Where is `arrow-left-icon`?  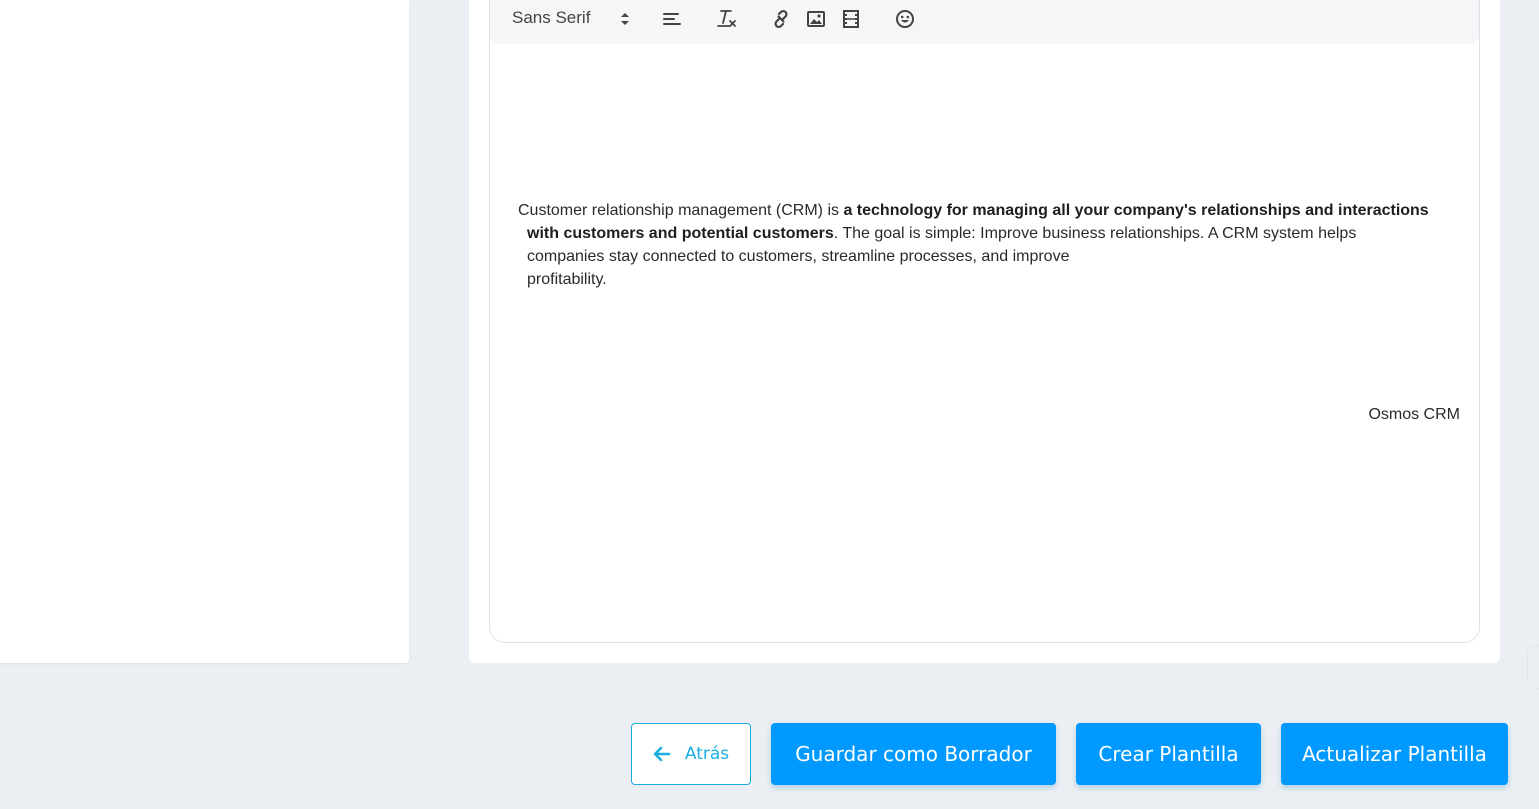 arrow-left-icon is located at coordinates (662, 754).